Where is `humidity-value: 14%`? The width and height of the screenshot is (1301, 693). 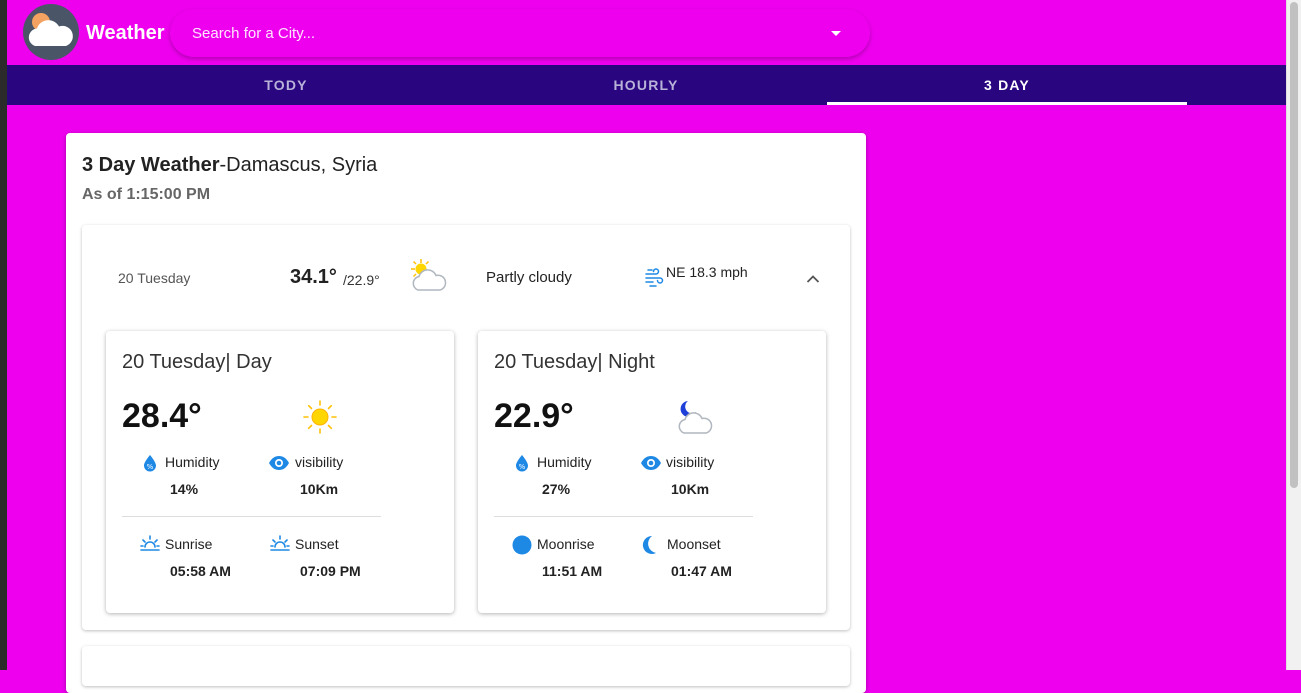
humidity-value: 14% is located at coordinates (184, 489).